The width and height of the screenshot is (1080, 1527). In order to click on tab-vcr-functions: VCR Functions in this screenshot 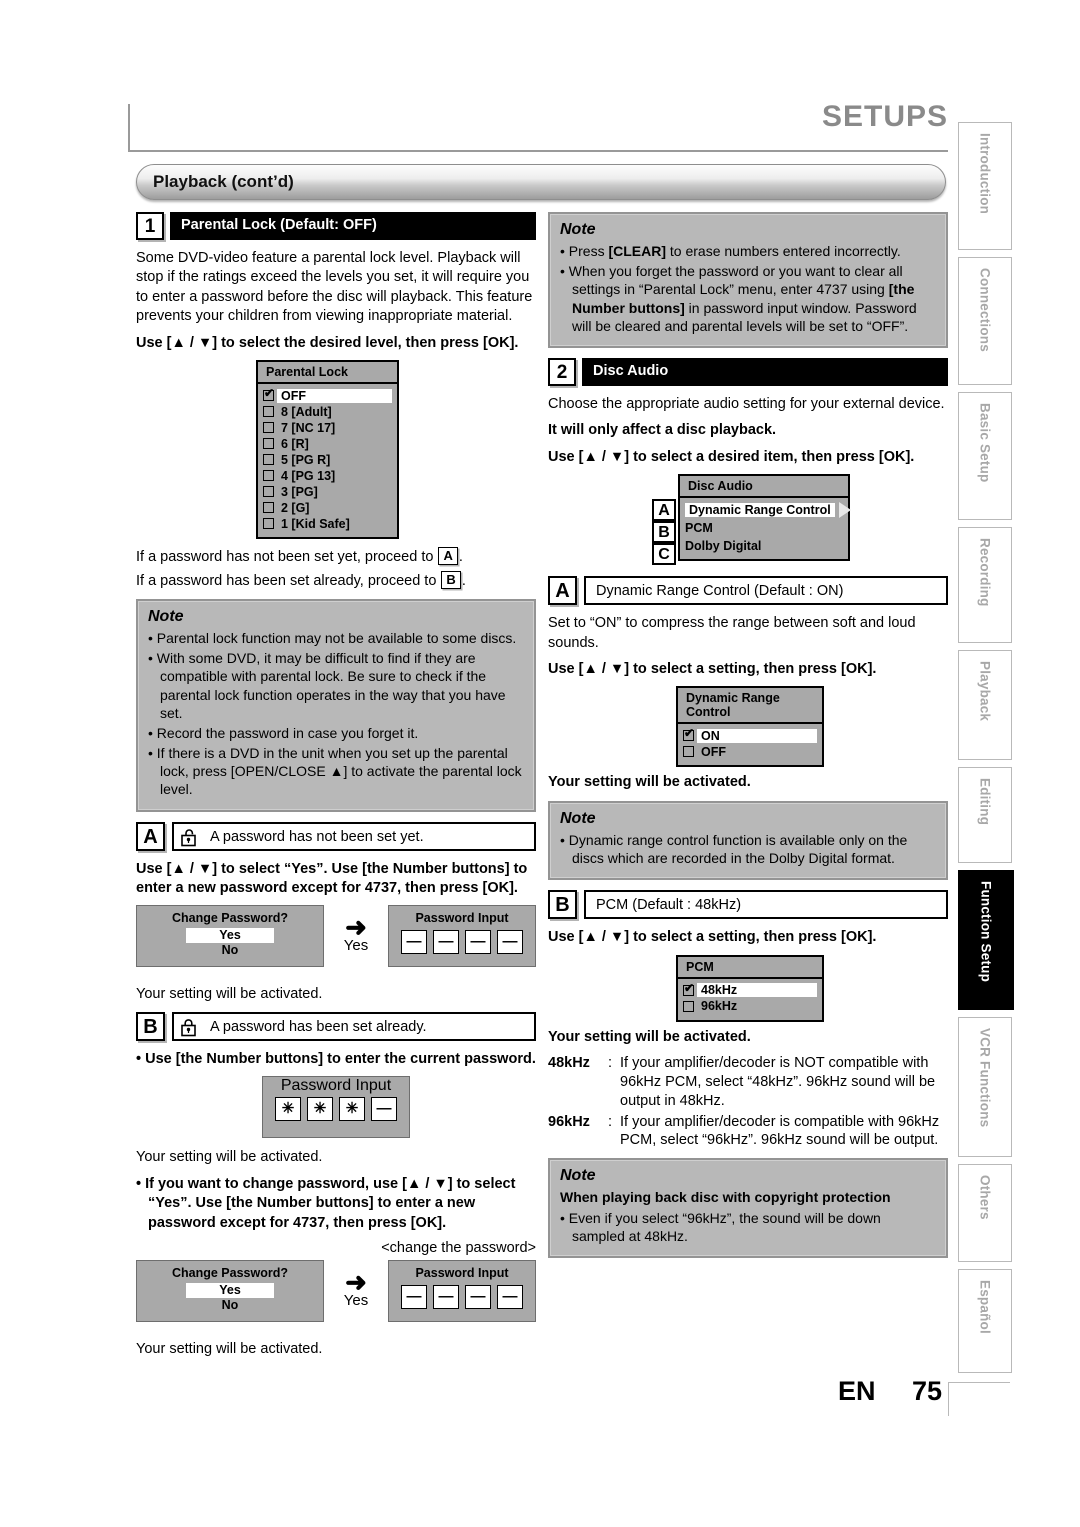, I will do `click(985, 1087)`.